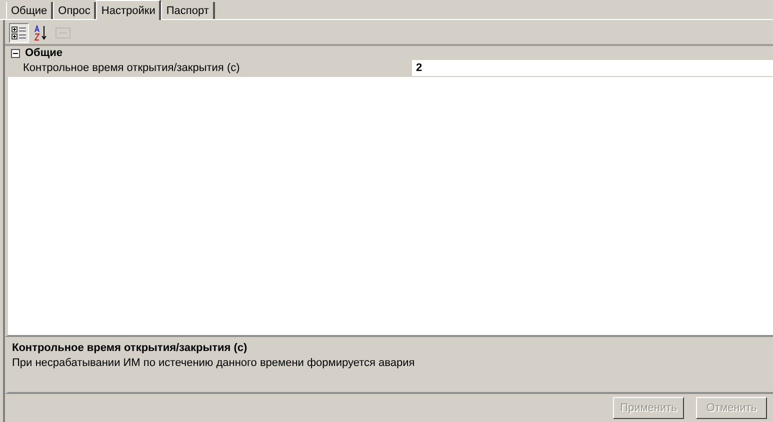  What do you see at coordinates (214, 363) in the screenshot?
I see `description-text: При несрабатывании ИМ по истечению данного времени формируется авария` at bounding box center [214, 363].